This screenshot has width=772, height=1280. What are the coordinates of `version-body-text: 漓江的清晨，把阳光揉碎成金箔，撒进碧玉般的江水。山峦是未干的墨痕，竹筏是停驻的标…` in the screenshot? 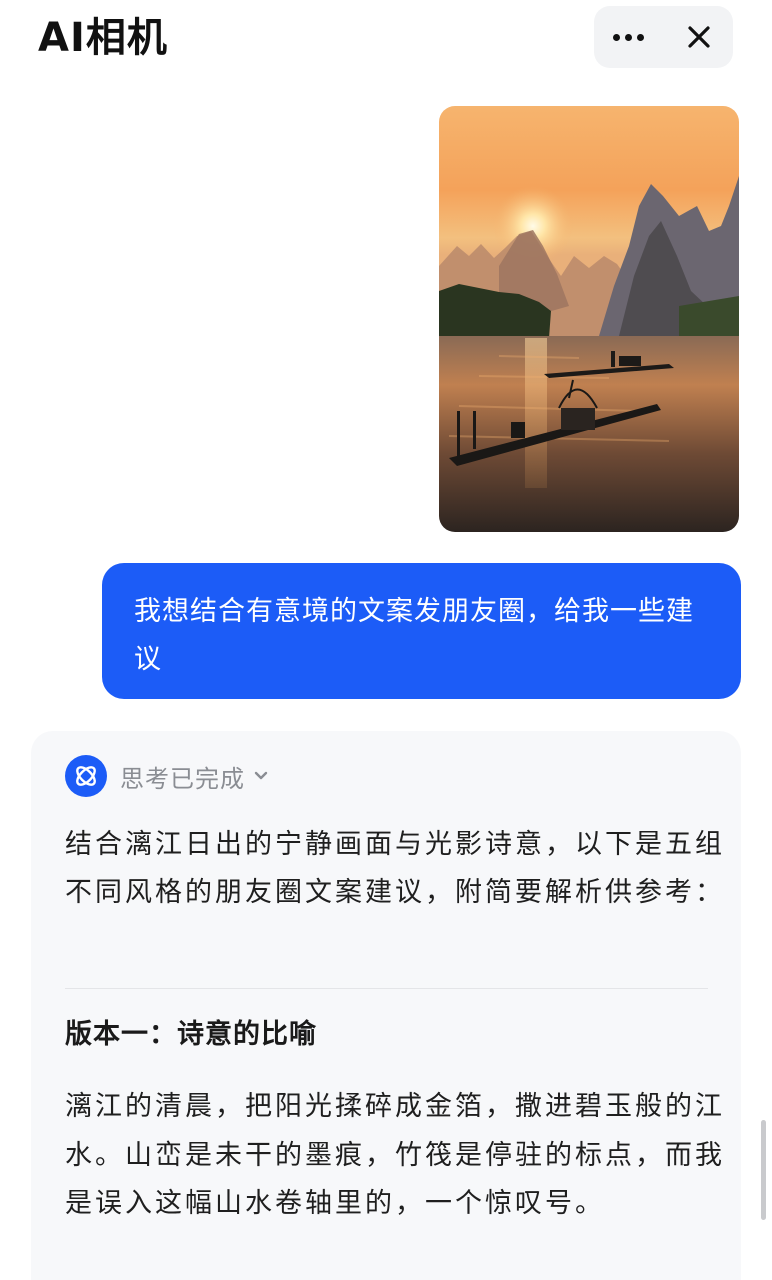 It's located at (395, 1155).